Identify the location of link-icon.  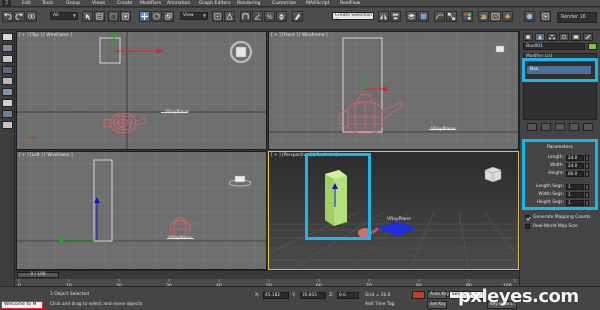
(31, 16).